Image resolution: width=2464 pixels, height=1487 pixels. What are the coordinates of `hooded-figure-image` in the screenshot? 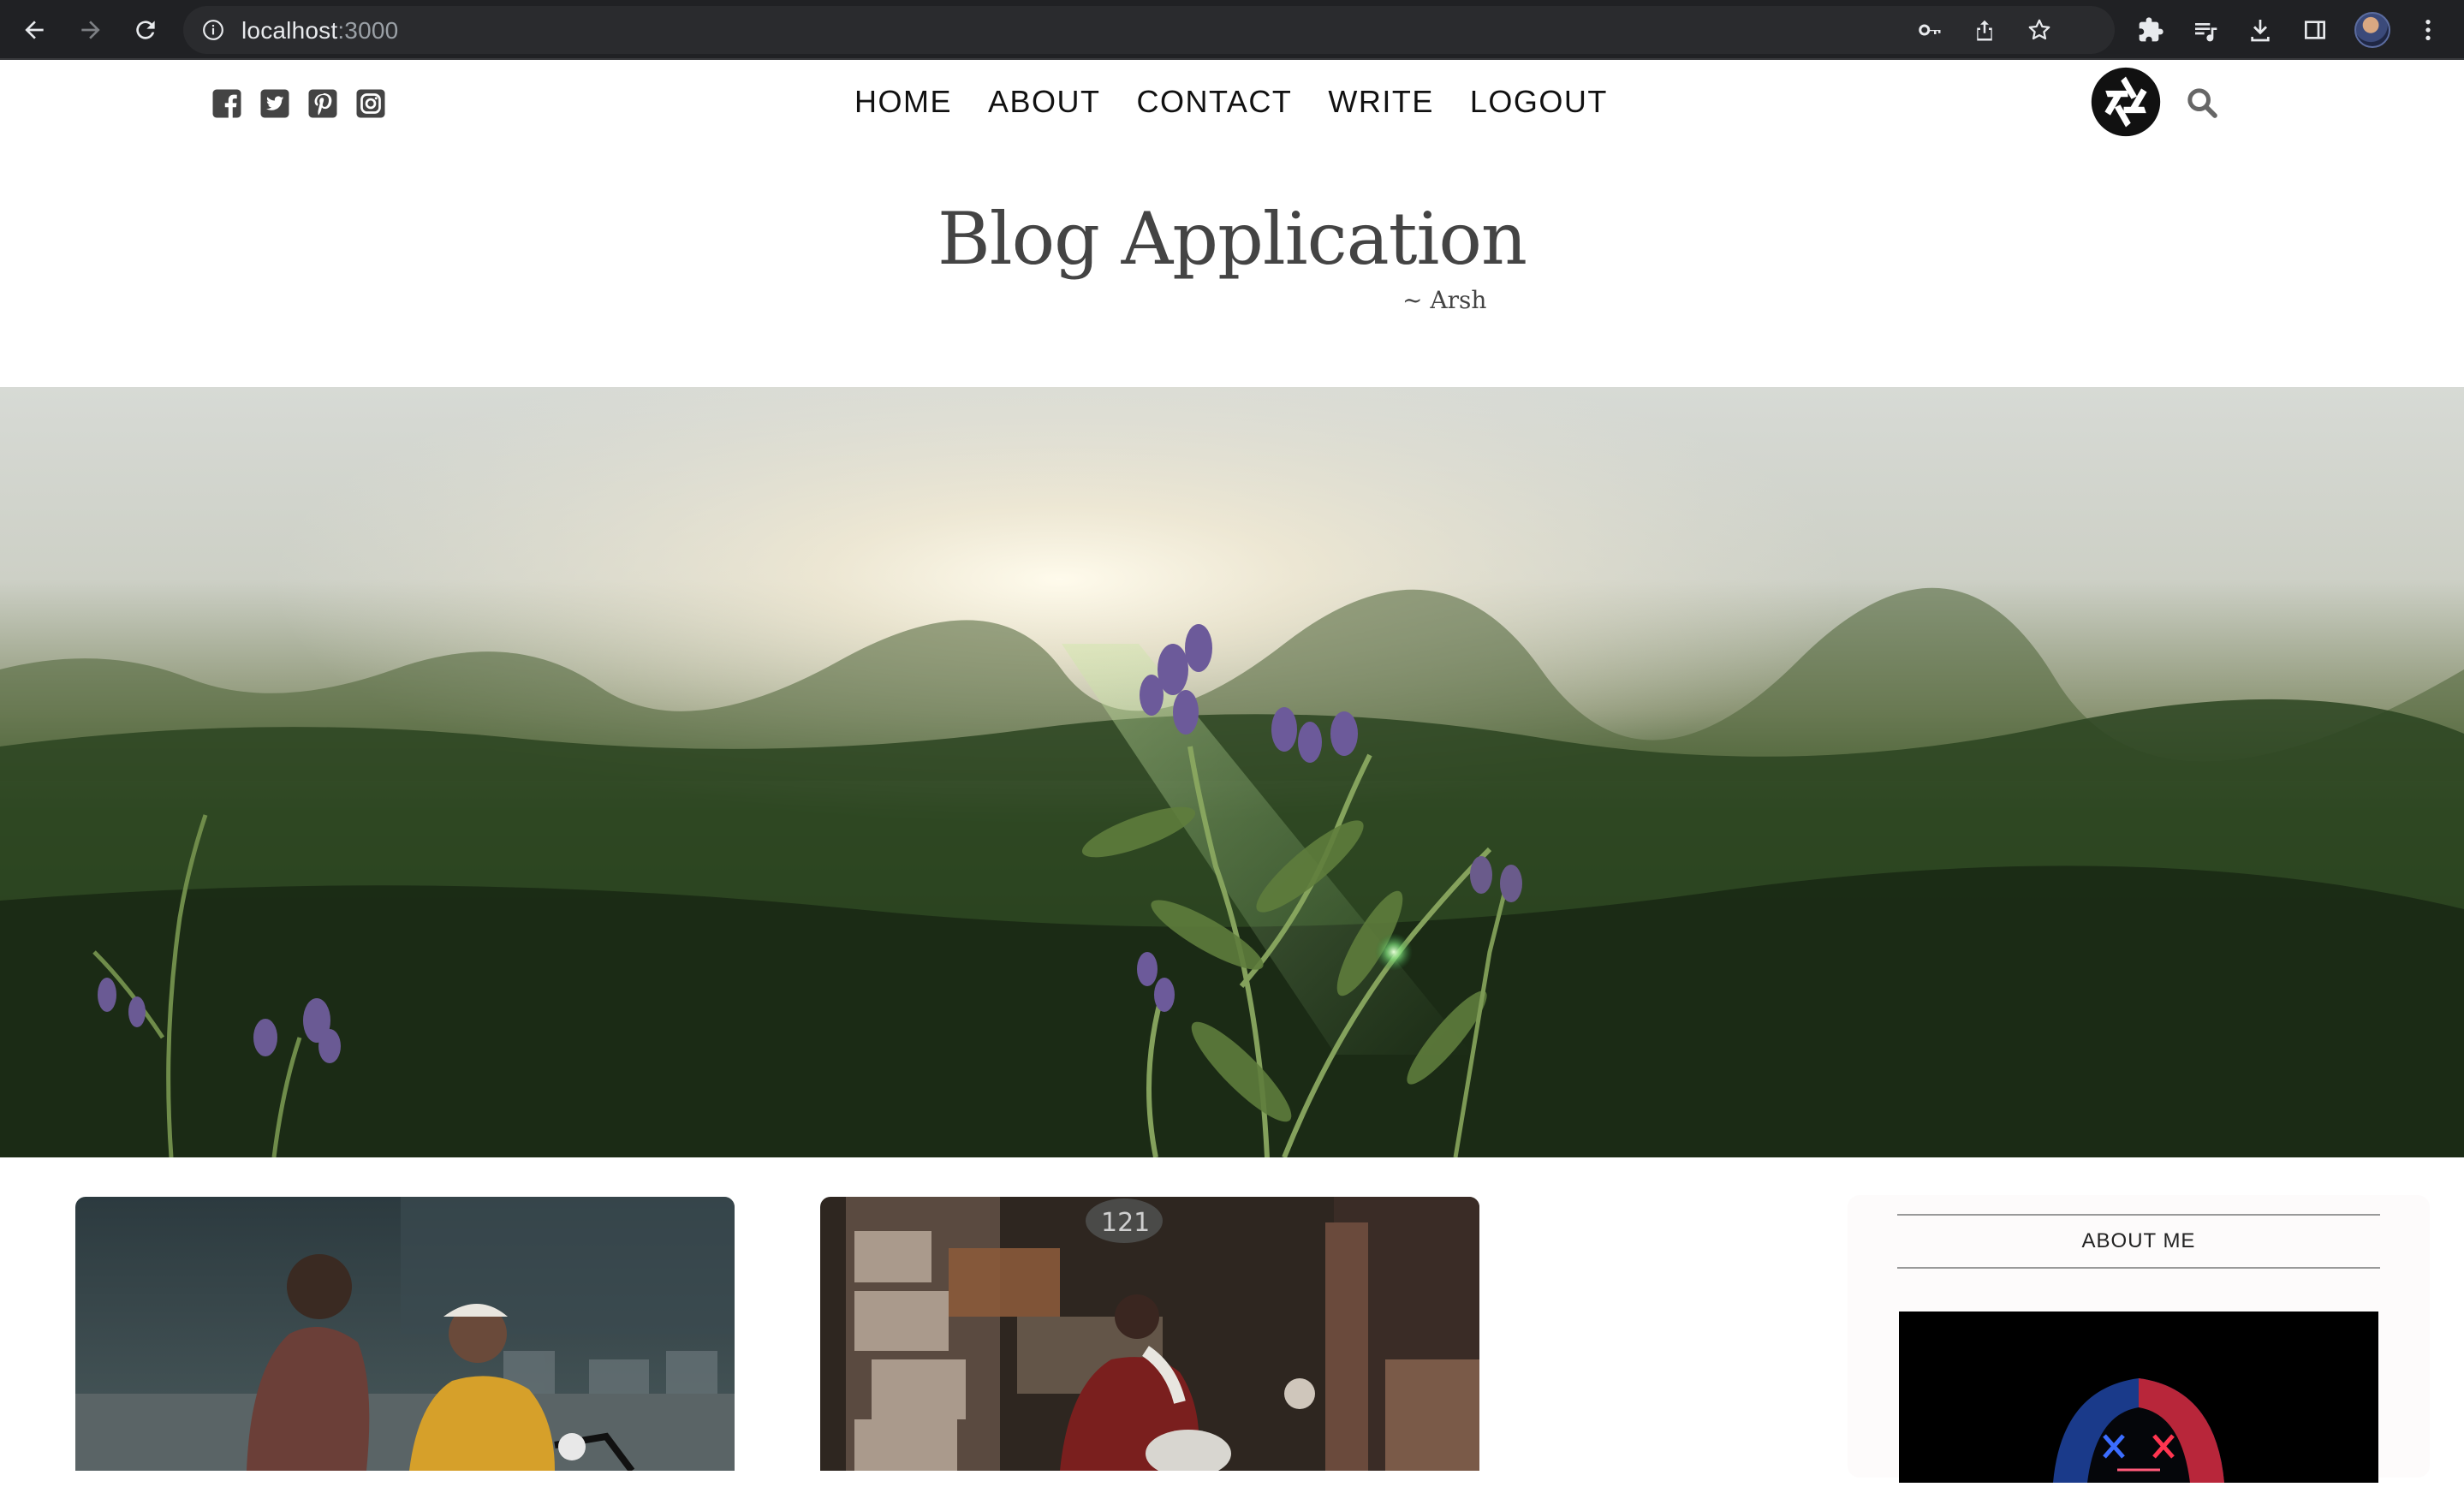 It's located at (2138, 1397).